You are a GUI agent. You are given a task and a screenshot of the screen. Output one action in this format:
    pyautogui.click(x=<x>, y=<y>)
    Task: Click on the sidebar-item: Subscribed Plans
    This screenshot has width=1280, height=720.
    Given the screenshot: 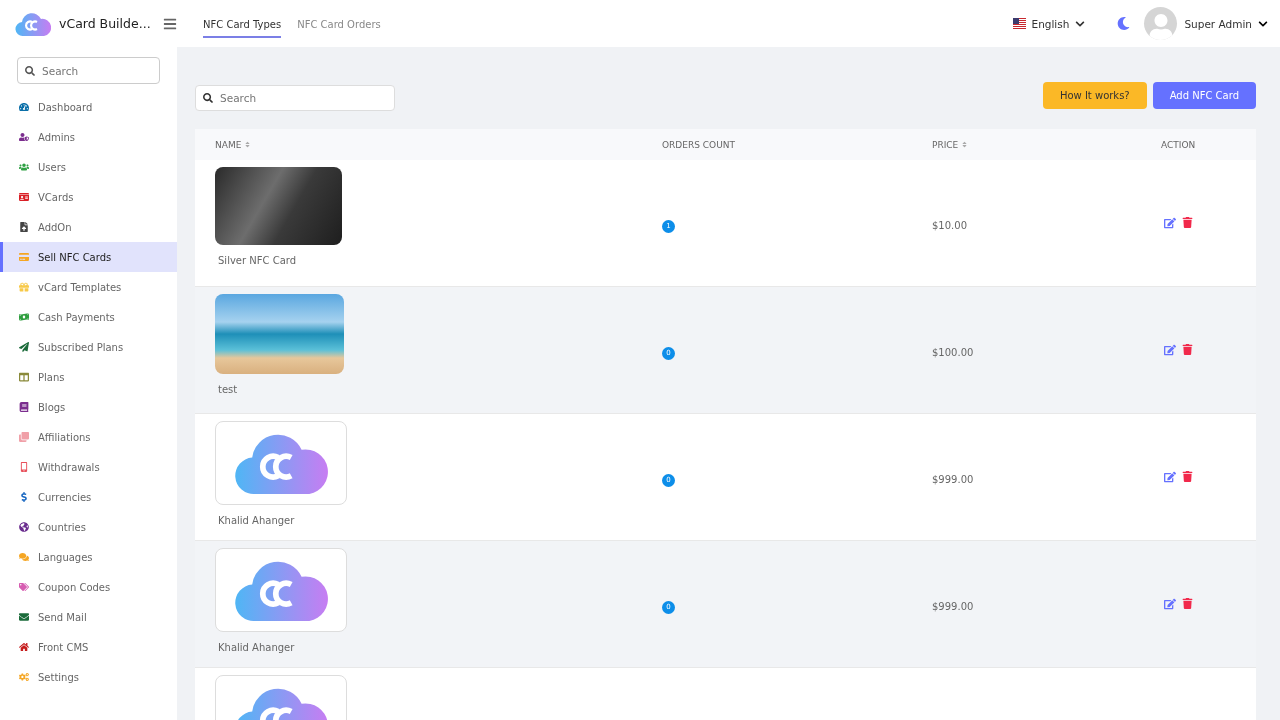 What is the action you would take?
    pyautogui.click(x=88, y=347)
    